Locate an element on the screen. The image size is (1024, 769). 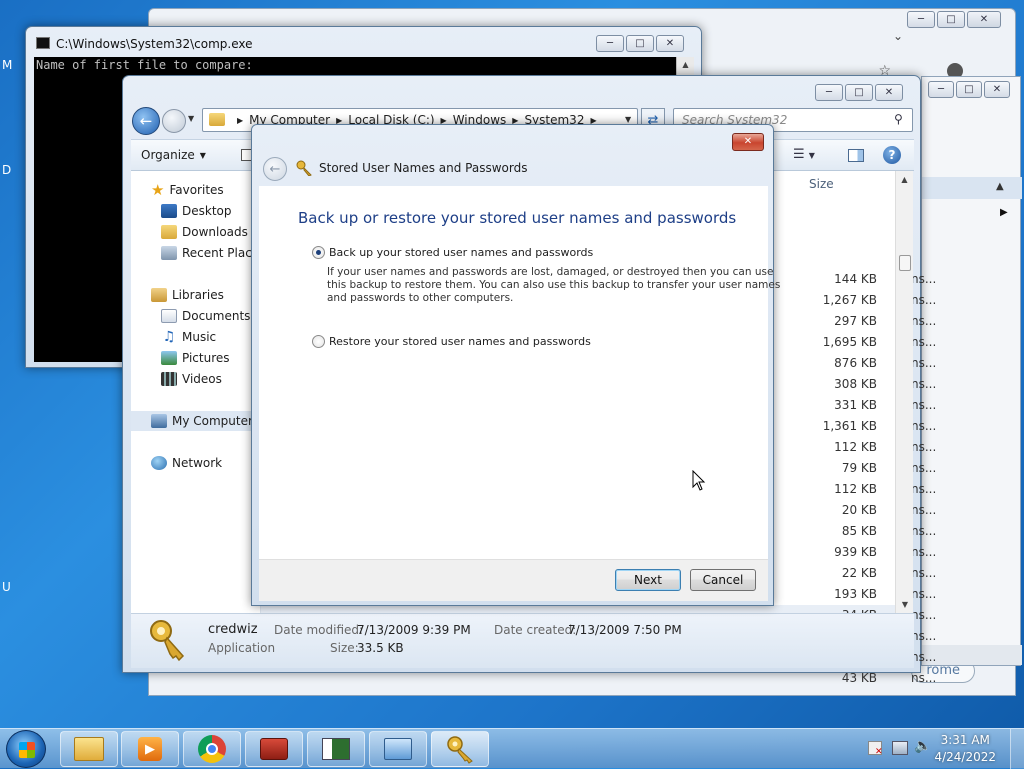
taskbar-credential-wizard is located at coordinates (460, 749).